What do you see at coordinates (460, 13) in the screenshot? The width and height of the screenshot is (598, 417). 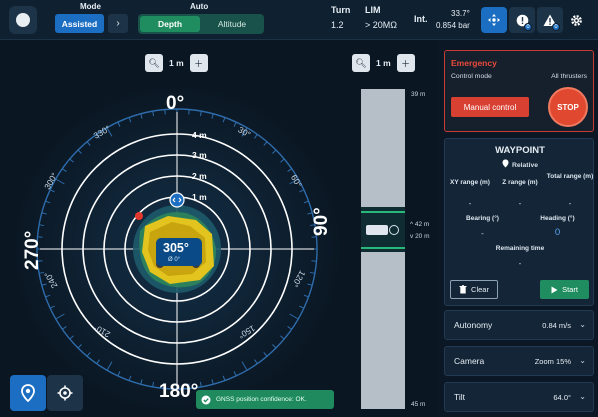 I see `int-temp: 33.7°` at bounding box center [460, 13].